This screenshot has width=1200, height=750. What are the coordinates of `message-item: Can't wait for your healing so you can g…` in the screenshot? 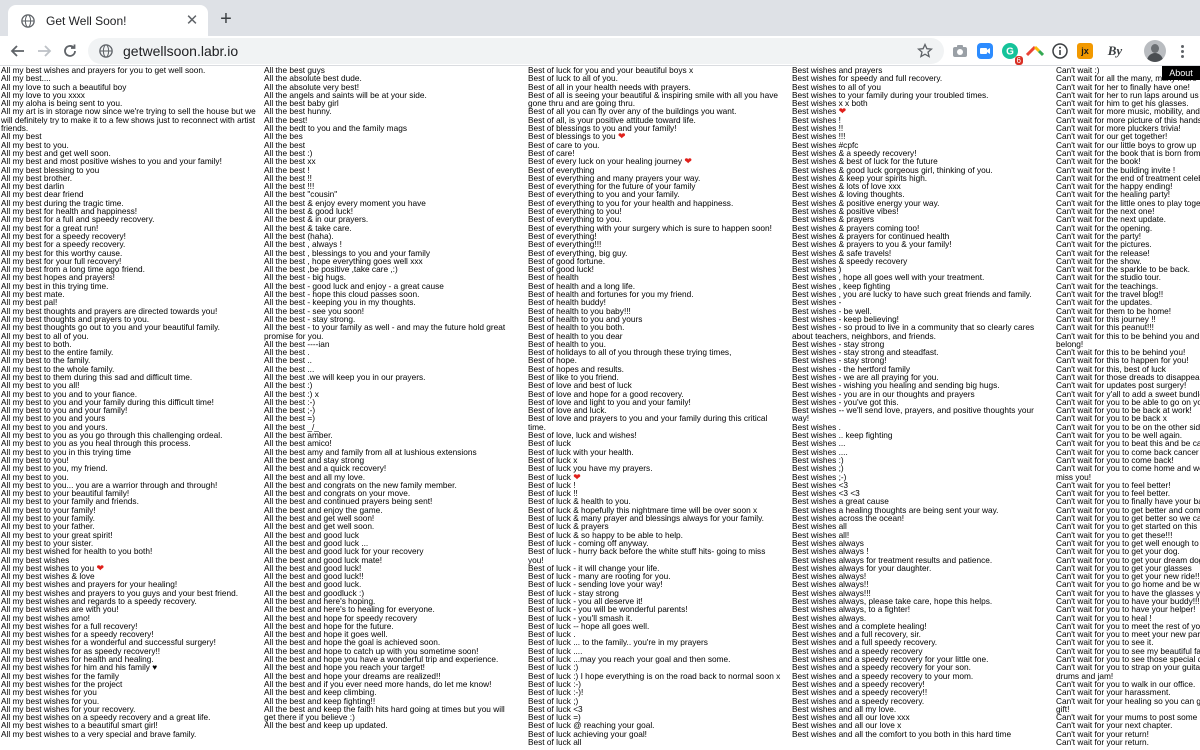 It's located at (1128, 700).